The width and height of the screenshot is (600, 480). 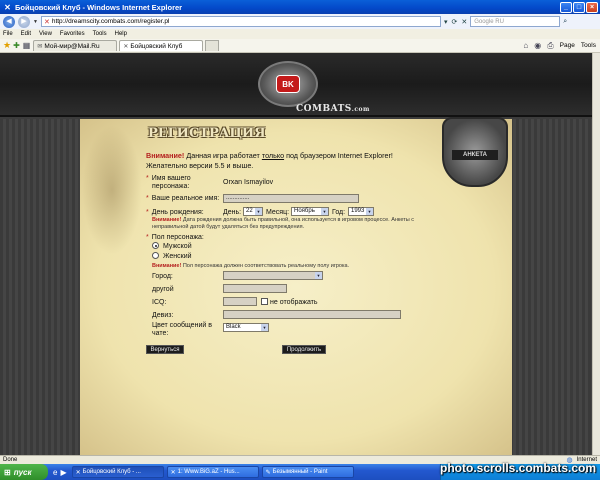 What do you see at coordinates (175, 212) in the screenshot?
I see `birthday-label: * День рождения:` at bounding box center [175, 212].